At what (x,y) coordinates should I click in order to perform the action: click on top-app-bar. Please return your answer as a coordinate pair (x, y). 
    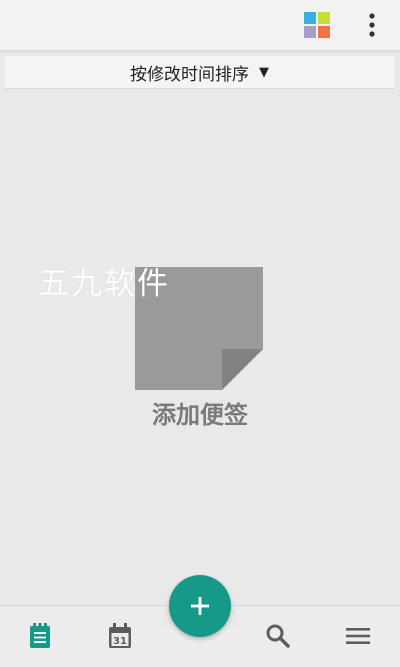
    Looking at the image, I should click on (200, 25).